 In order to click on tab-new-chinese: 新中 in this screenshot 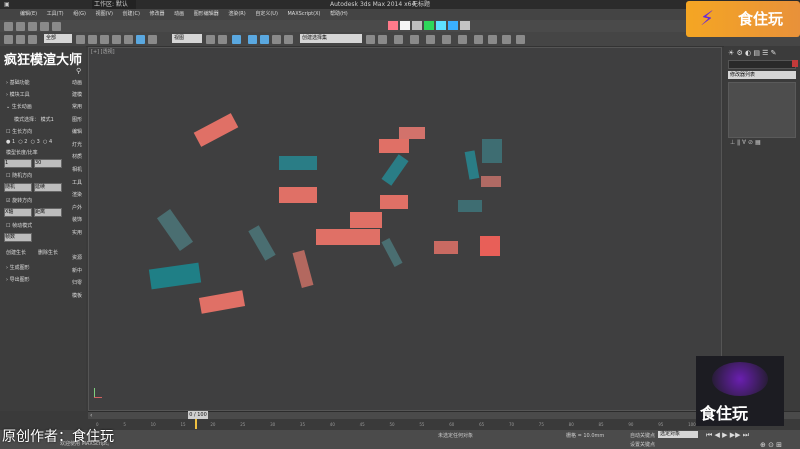, I will do `click(77, 270)`.